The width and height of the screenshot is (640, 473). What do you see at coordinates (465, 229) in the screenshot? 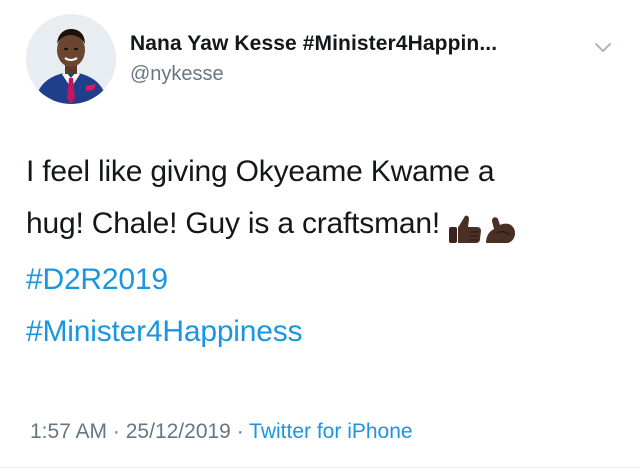
I see `thumbs-up-icon` at bounding box center [465, 229].